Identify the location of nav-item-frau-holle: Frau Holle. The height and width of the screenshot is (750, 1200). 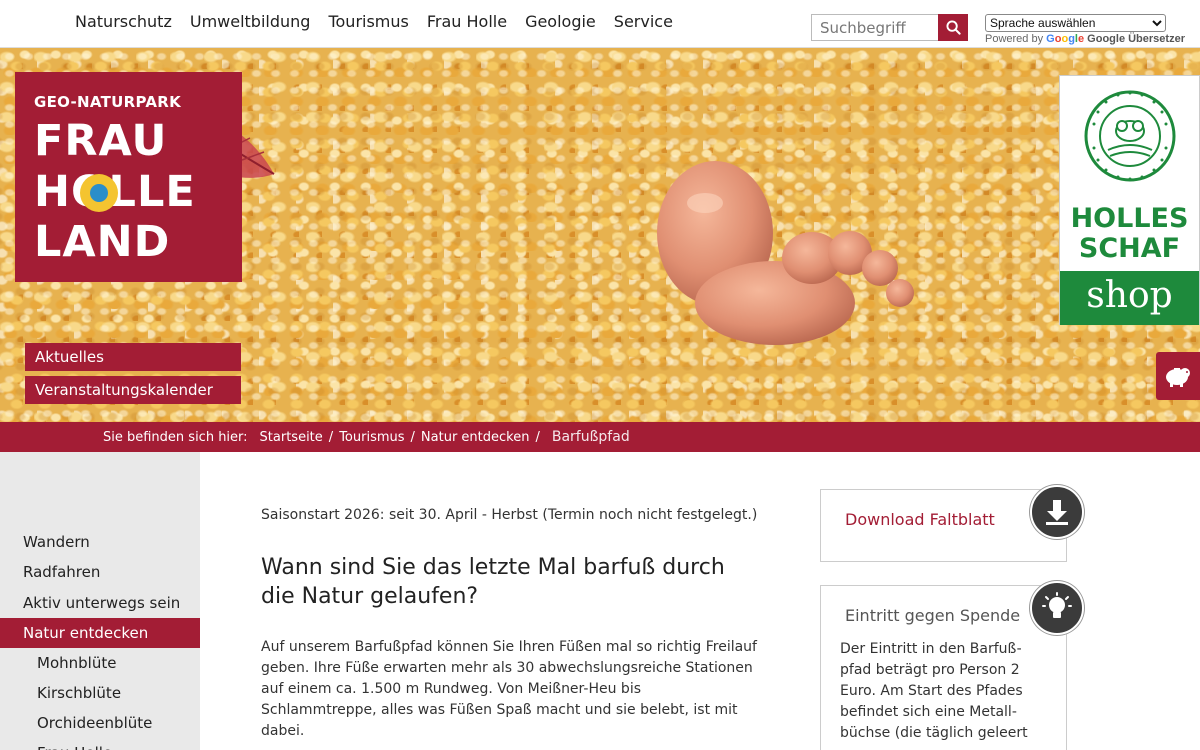
(467, 22).